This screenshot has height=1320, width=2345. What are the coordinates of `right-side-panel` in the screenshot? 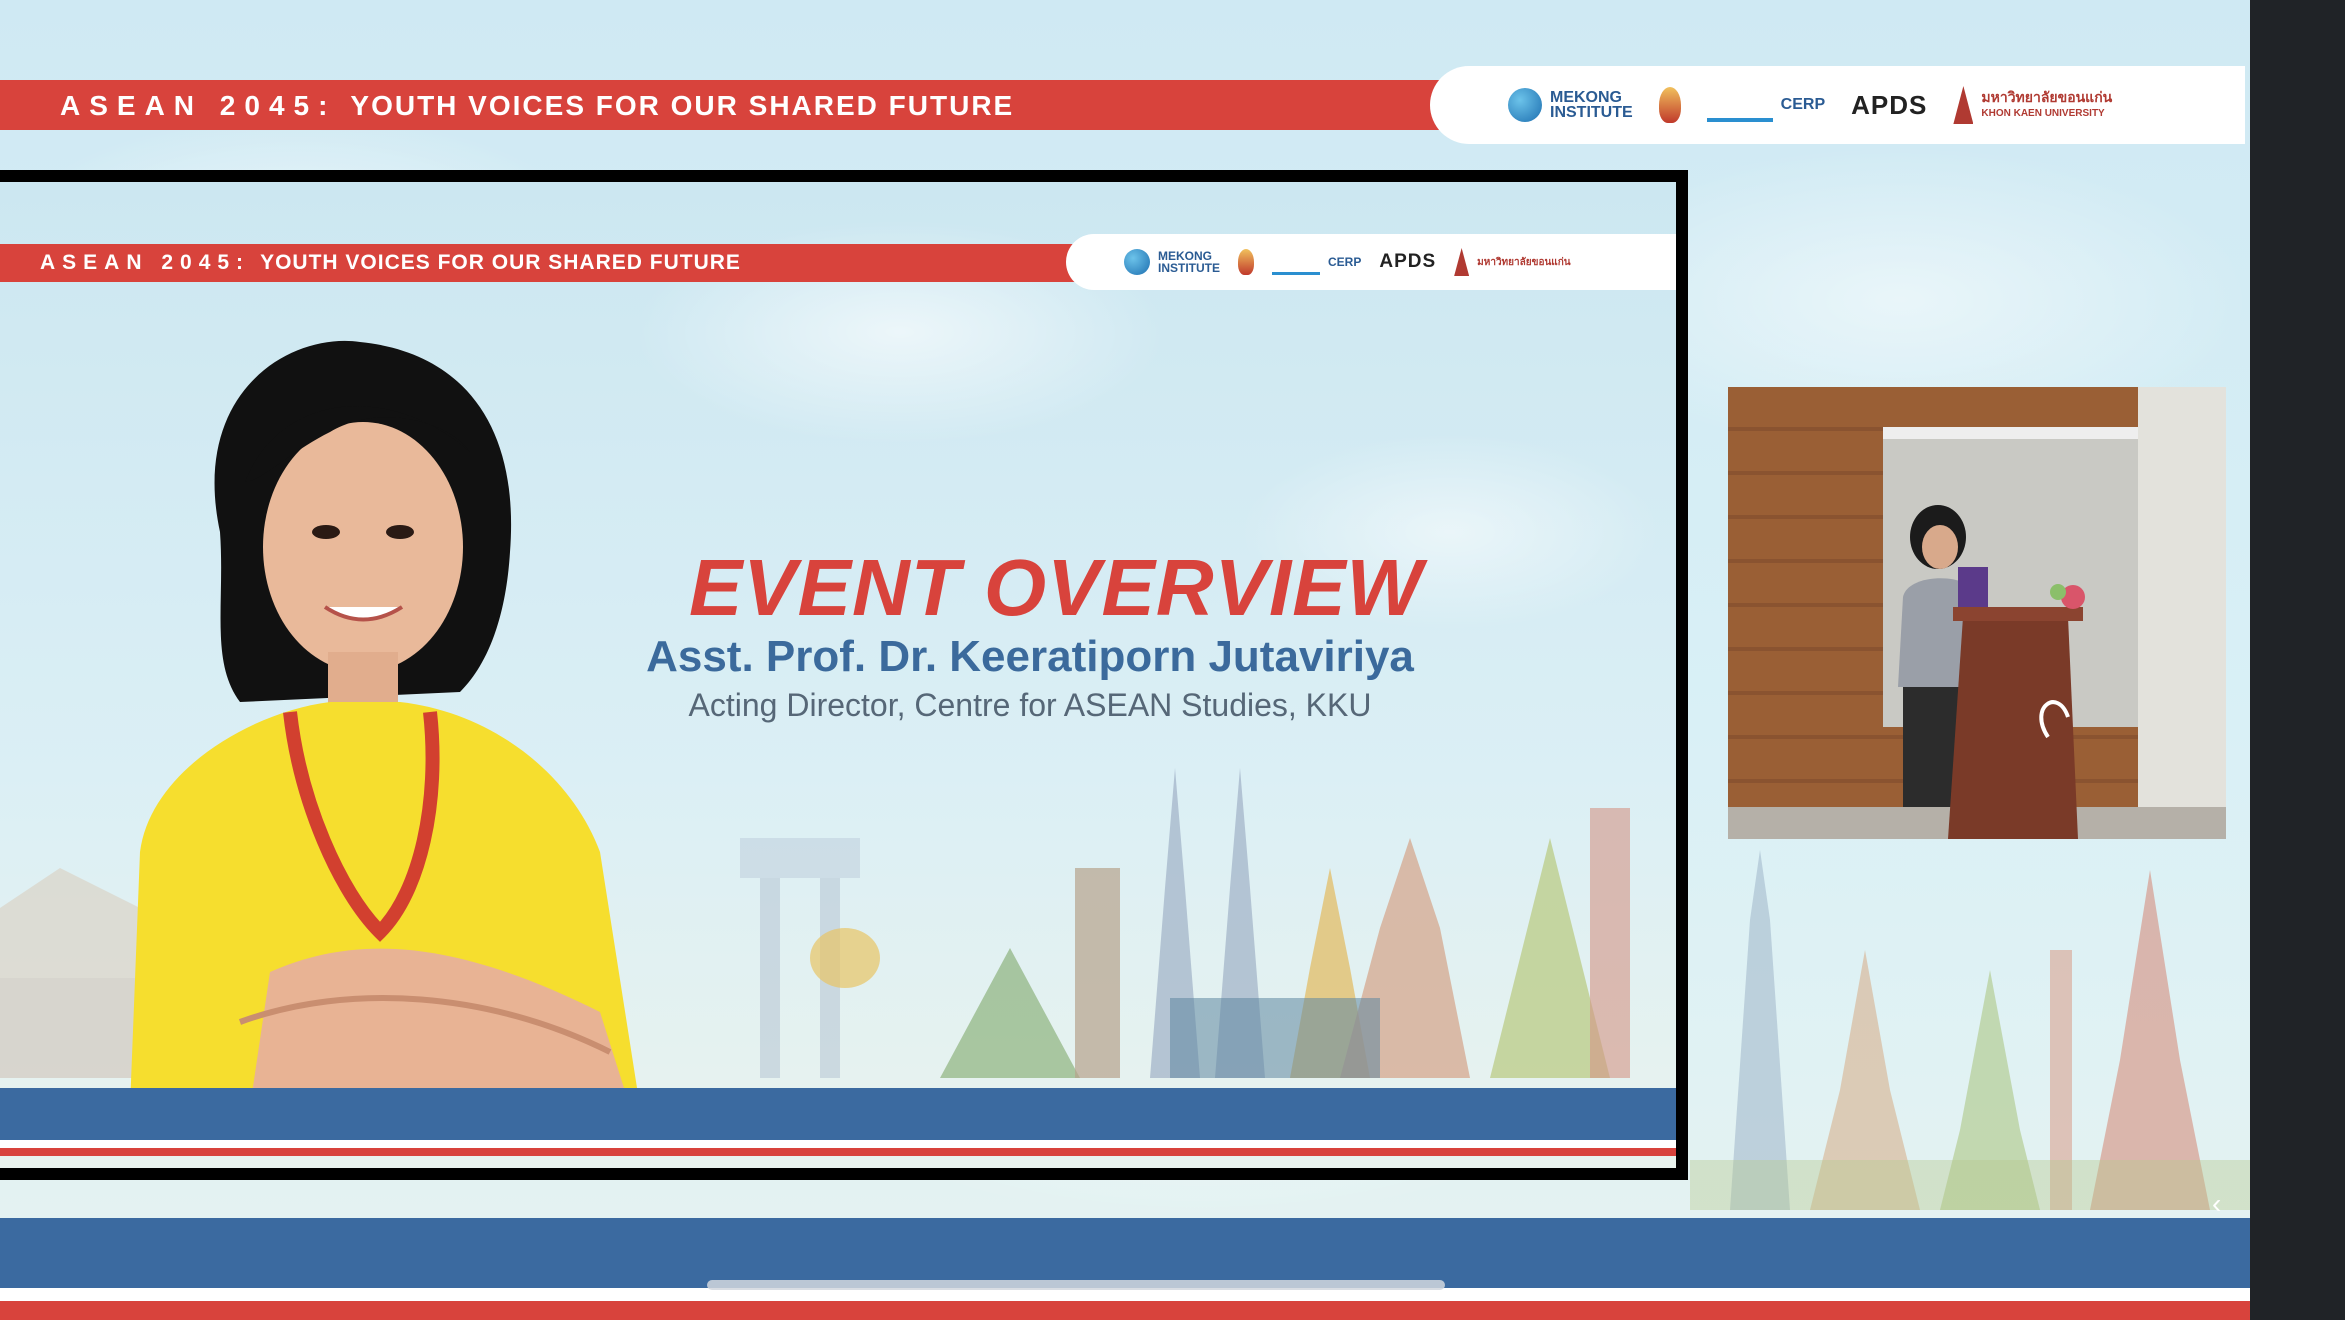 It's located at (2297, 660).